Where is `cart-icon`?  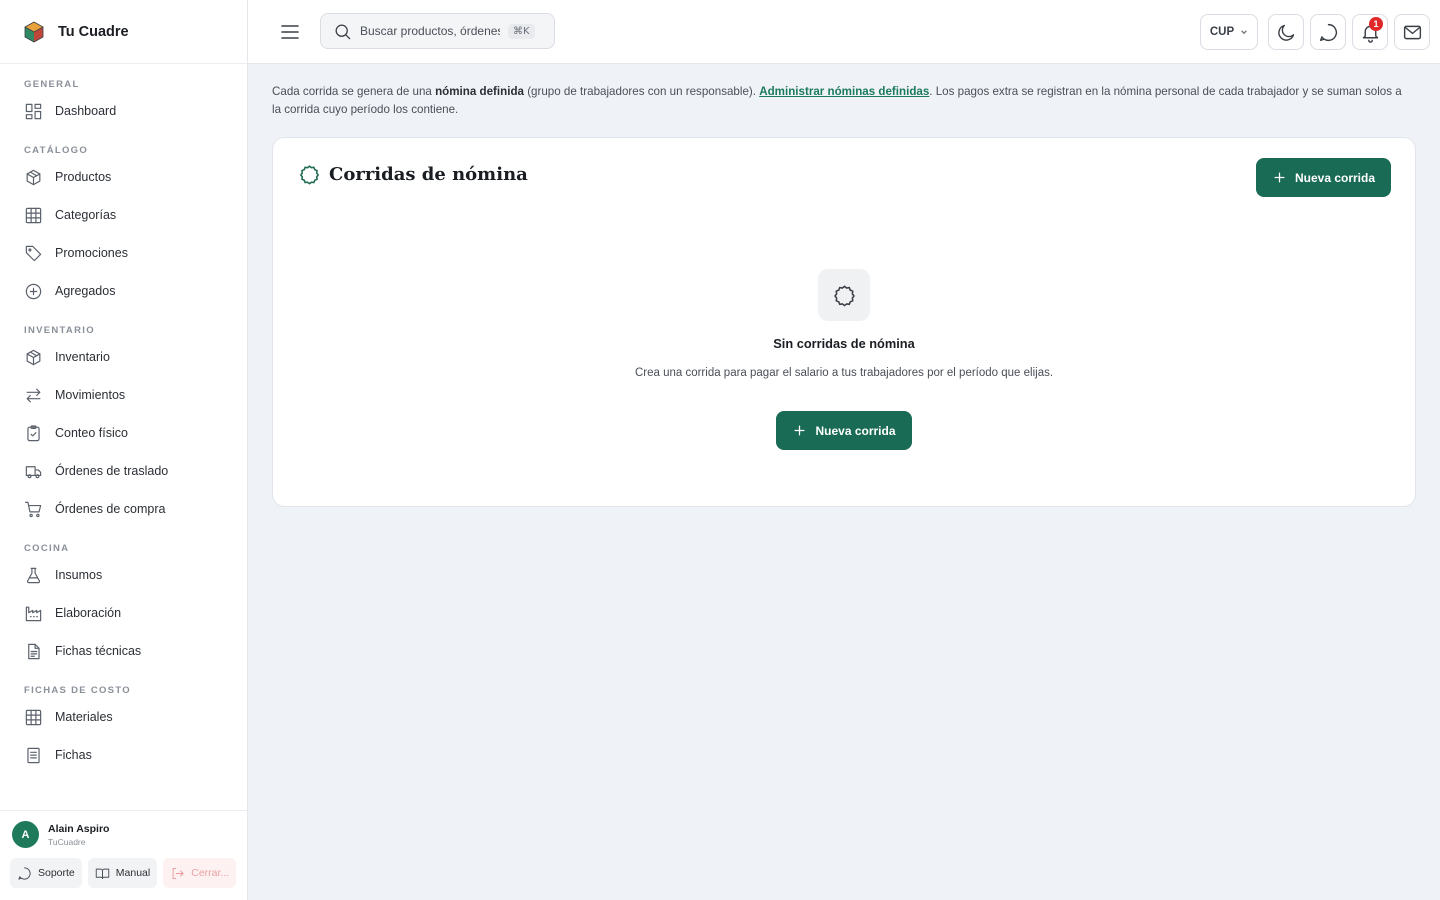 cart-icon is located at coordinates (33, 509).